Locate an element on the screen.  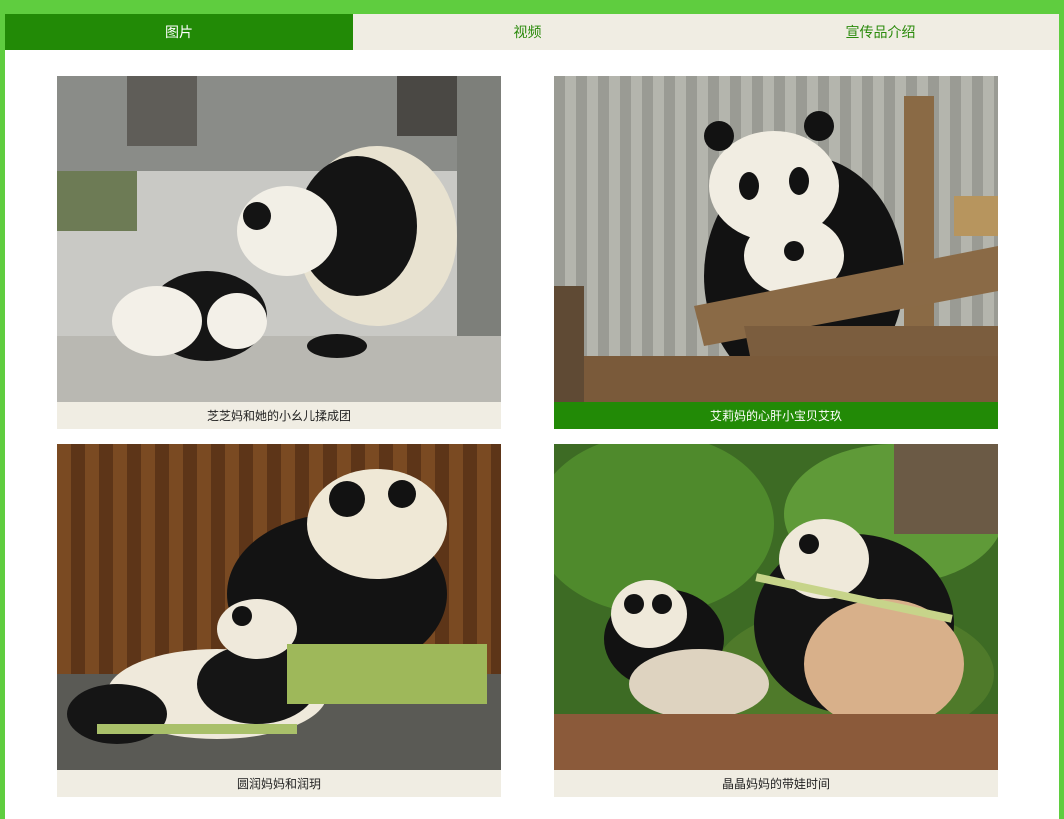
gallery-caption: 芝芝妈和她的小幺儿揉成团 is located at coordinates (279, 415).